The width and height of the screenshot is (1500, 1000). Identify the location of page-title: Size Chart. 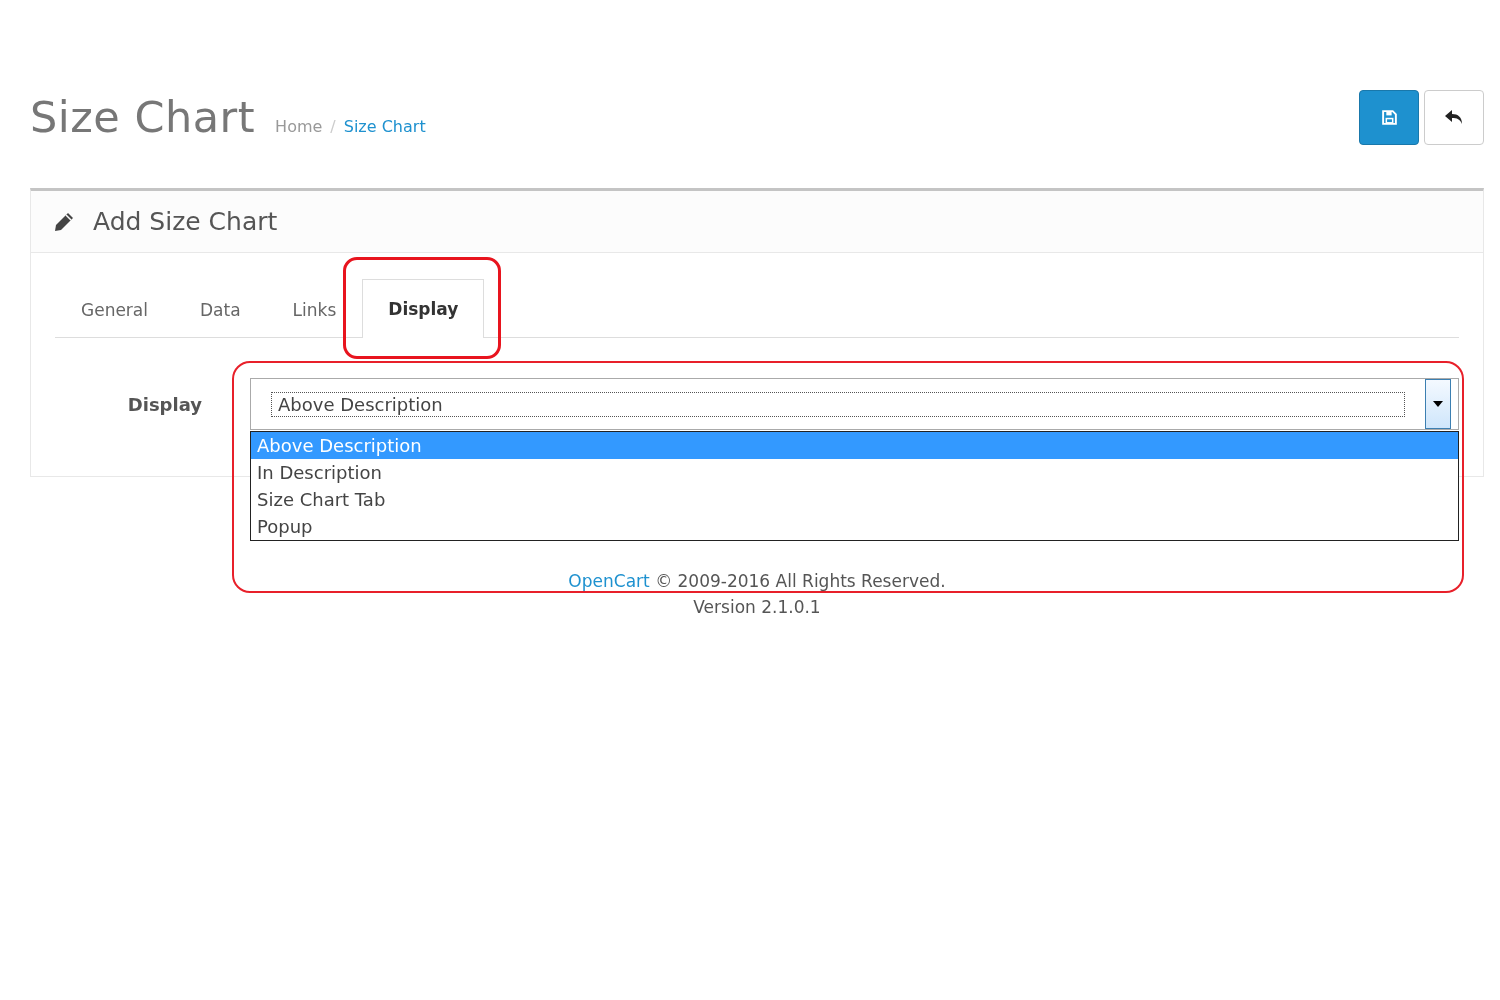
(143, 117).